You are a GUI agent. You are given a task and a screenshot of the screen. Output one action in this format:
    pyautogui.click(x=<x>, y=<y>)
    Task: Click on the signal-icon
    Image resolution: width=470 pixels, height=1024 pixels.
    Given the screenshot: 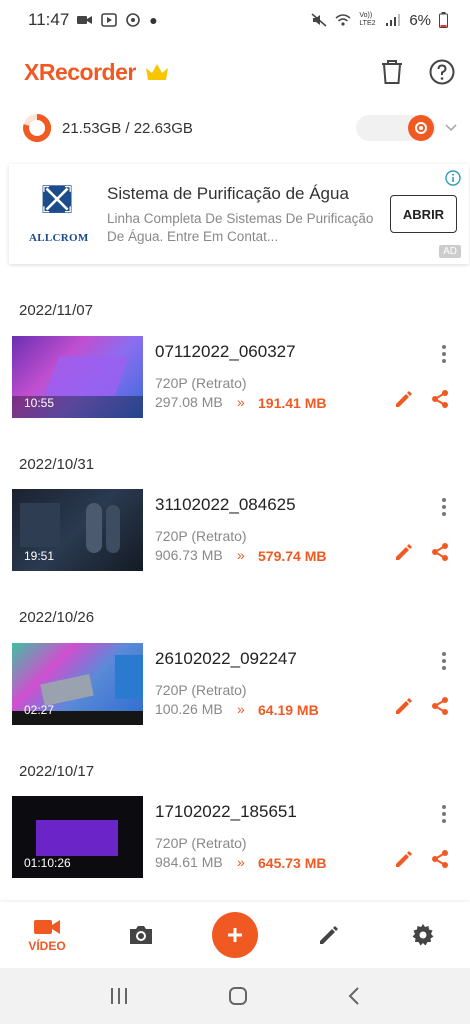 What is the action you would take?
    pyautogui.click(x=393, y=20)
    